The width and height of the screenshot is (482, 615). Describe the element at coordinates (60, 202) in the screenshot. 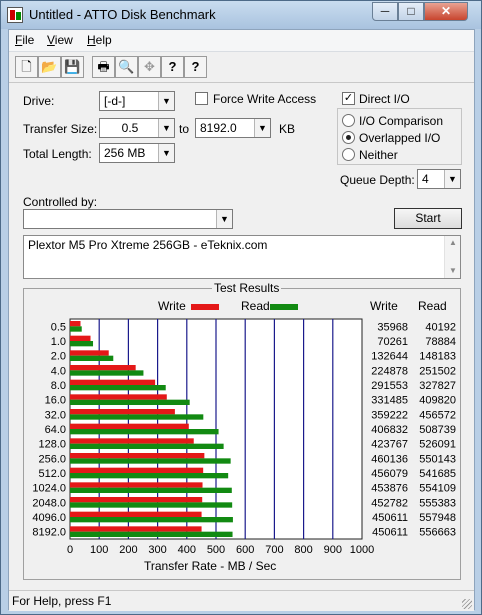

I see `controlled-by-label: Controlled by:` at that location.